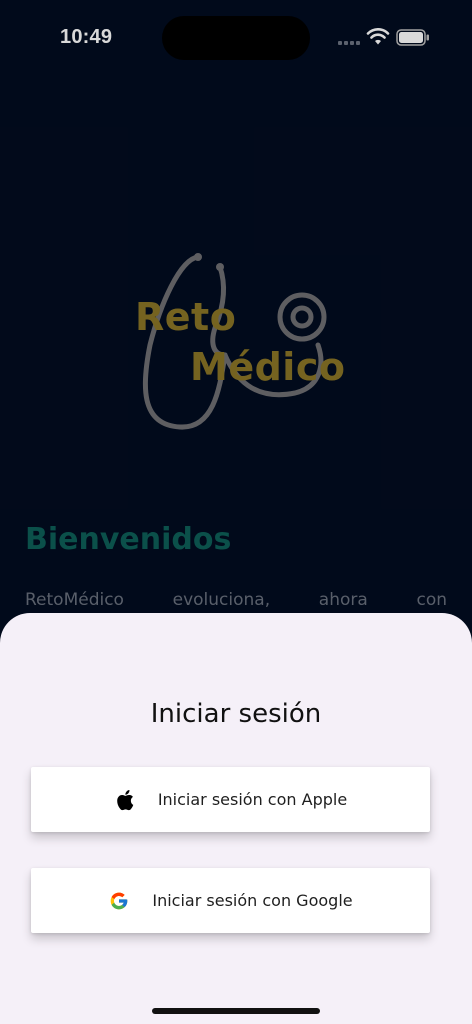 Image resolution: width=472 pixels, height=1024 pixels. Describe the element at coordinates (125, 800) in the screenshot. I see `apple-icon` at that location.